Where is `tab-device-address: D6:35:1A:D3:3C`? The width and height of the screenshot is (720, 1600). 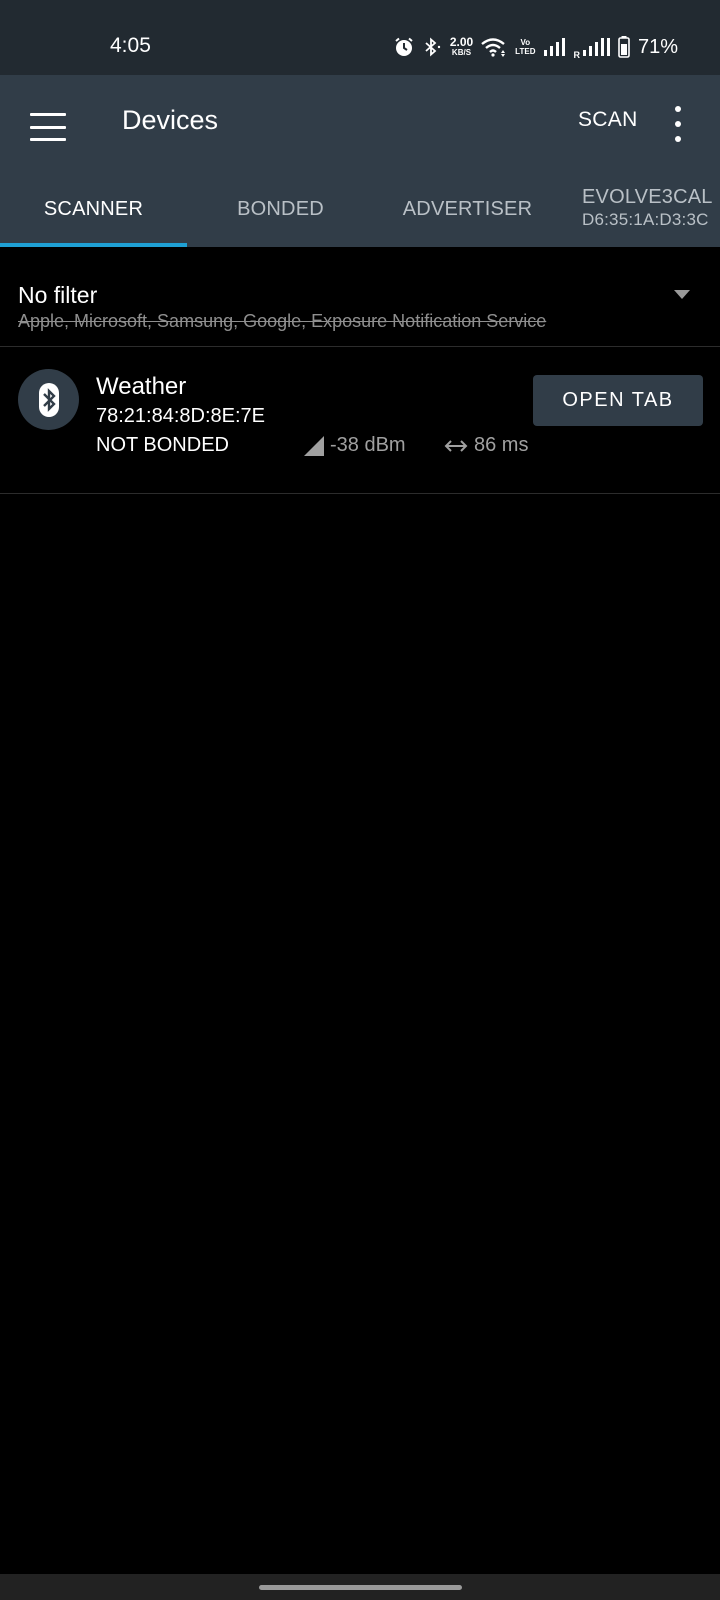 tab-device-address: D6:35:1A:D3:3C is located at coordinates (645, 219).